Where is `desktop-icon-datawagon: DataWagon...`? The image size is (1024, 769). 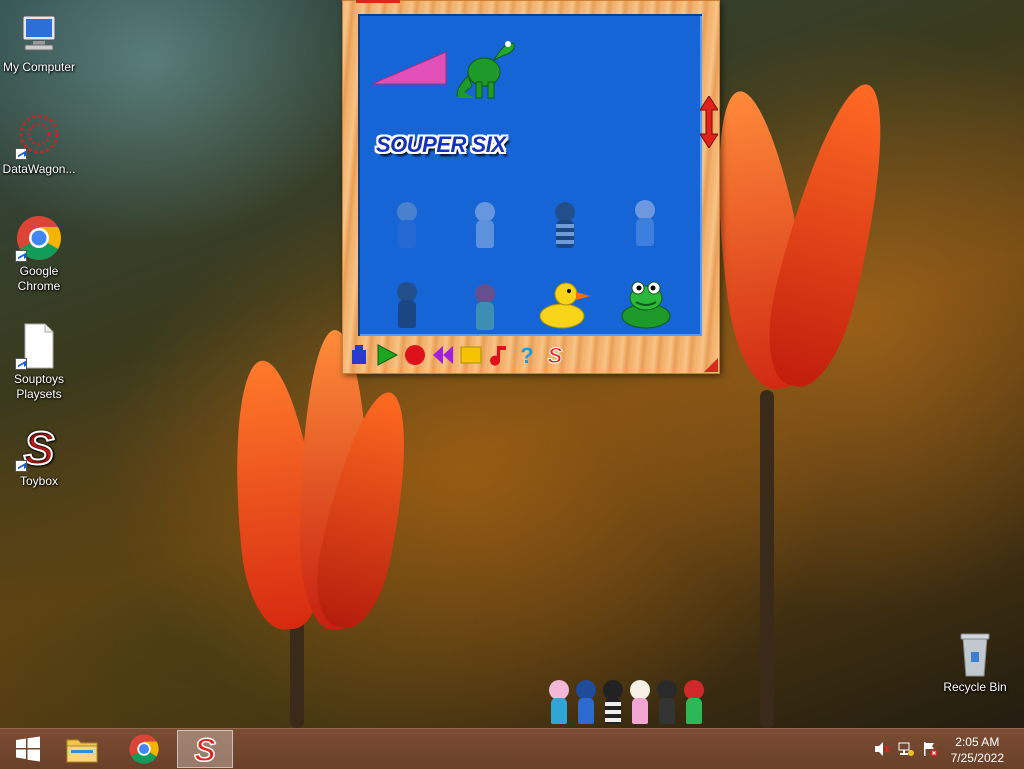 desktop-icon-datawagon: DataWagon... is located at coordinates (40, 144).